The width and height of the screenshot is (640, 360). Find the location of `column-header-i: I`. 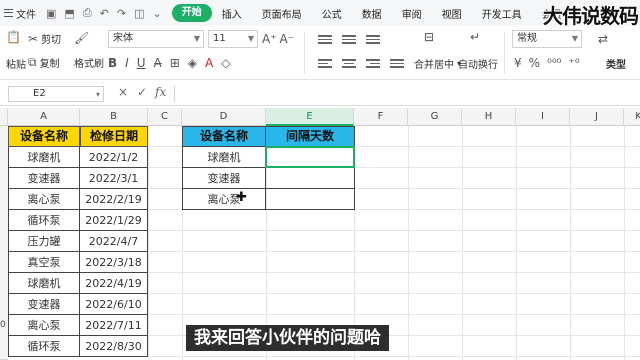

column-header-i: I is located at coordinates (543, 117).